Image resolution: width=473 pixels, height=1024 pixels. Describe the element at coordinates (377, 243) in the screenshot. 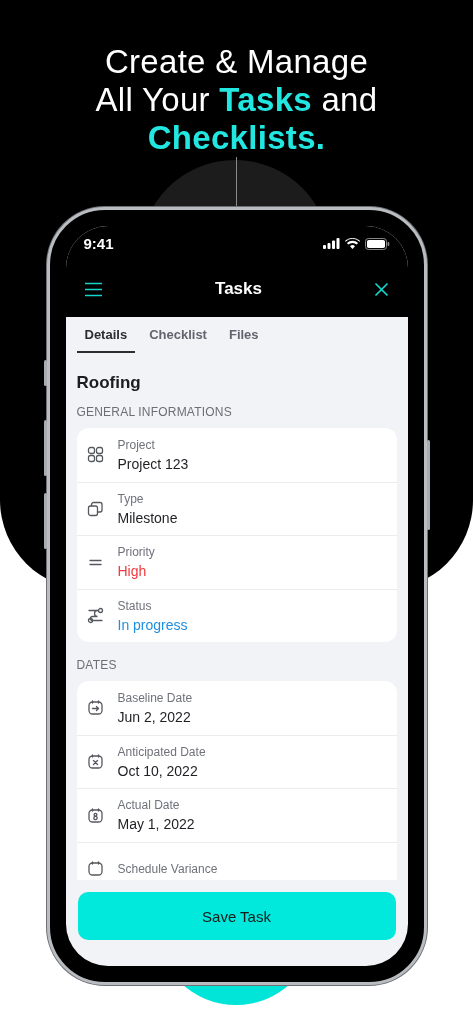

I see `battery-icon` at that location.